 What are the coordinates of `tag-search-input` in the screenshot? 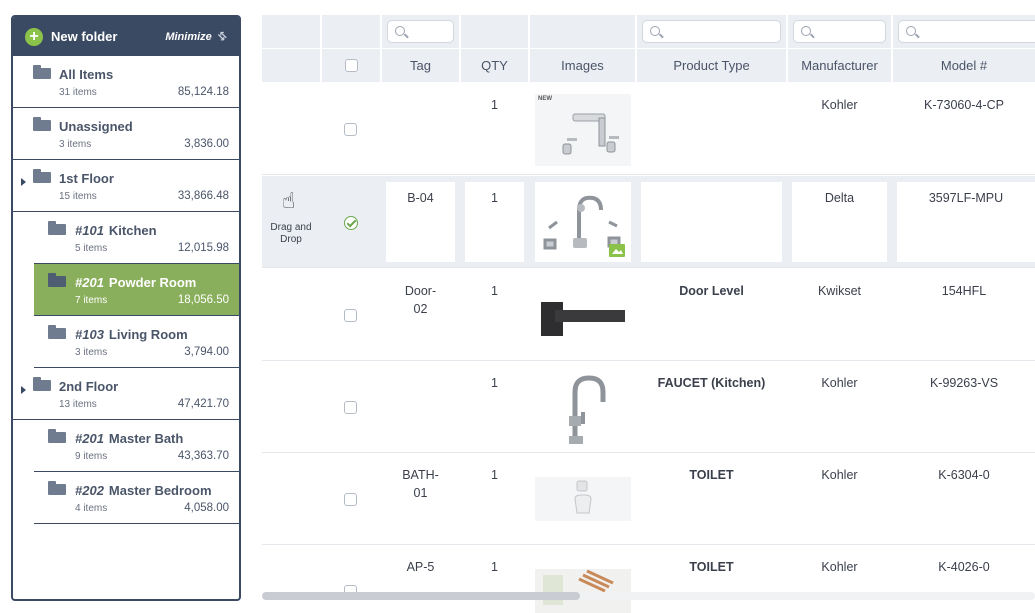 It's located at (429, 31).